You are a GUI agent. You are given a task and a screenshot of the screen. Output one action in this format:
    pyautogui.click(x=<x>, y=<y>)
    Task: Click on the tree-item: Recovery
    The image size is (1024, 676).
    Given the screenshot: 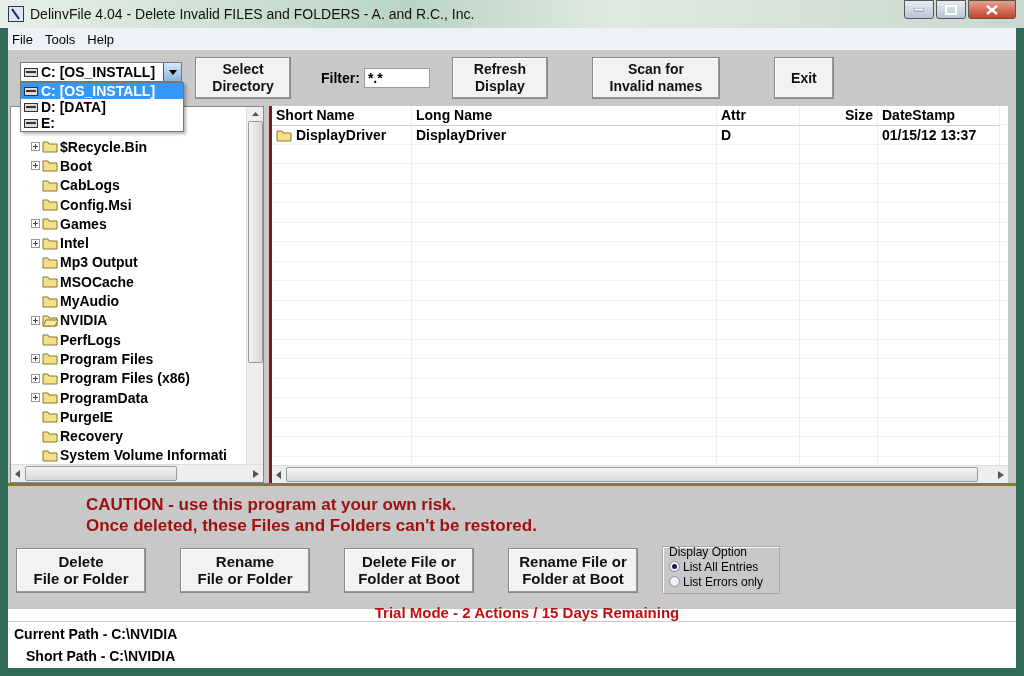 What is the action you would take?
    pyautogui.click(x=92, y=436)
    